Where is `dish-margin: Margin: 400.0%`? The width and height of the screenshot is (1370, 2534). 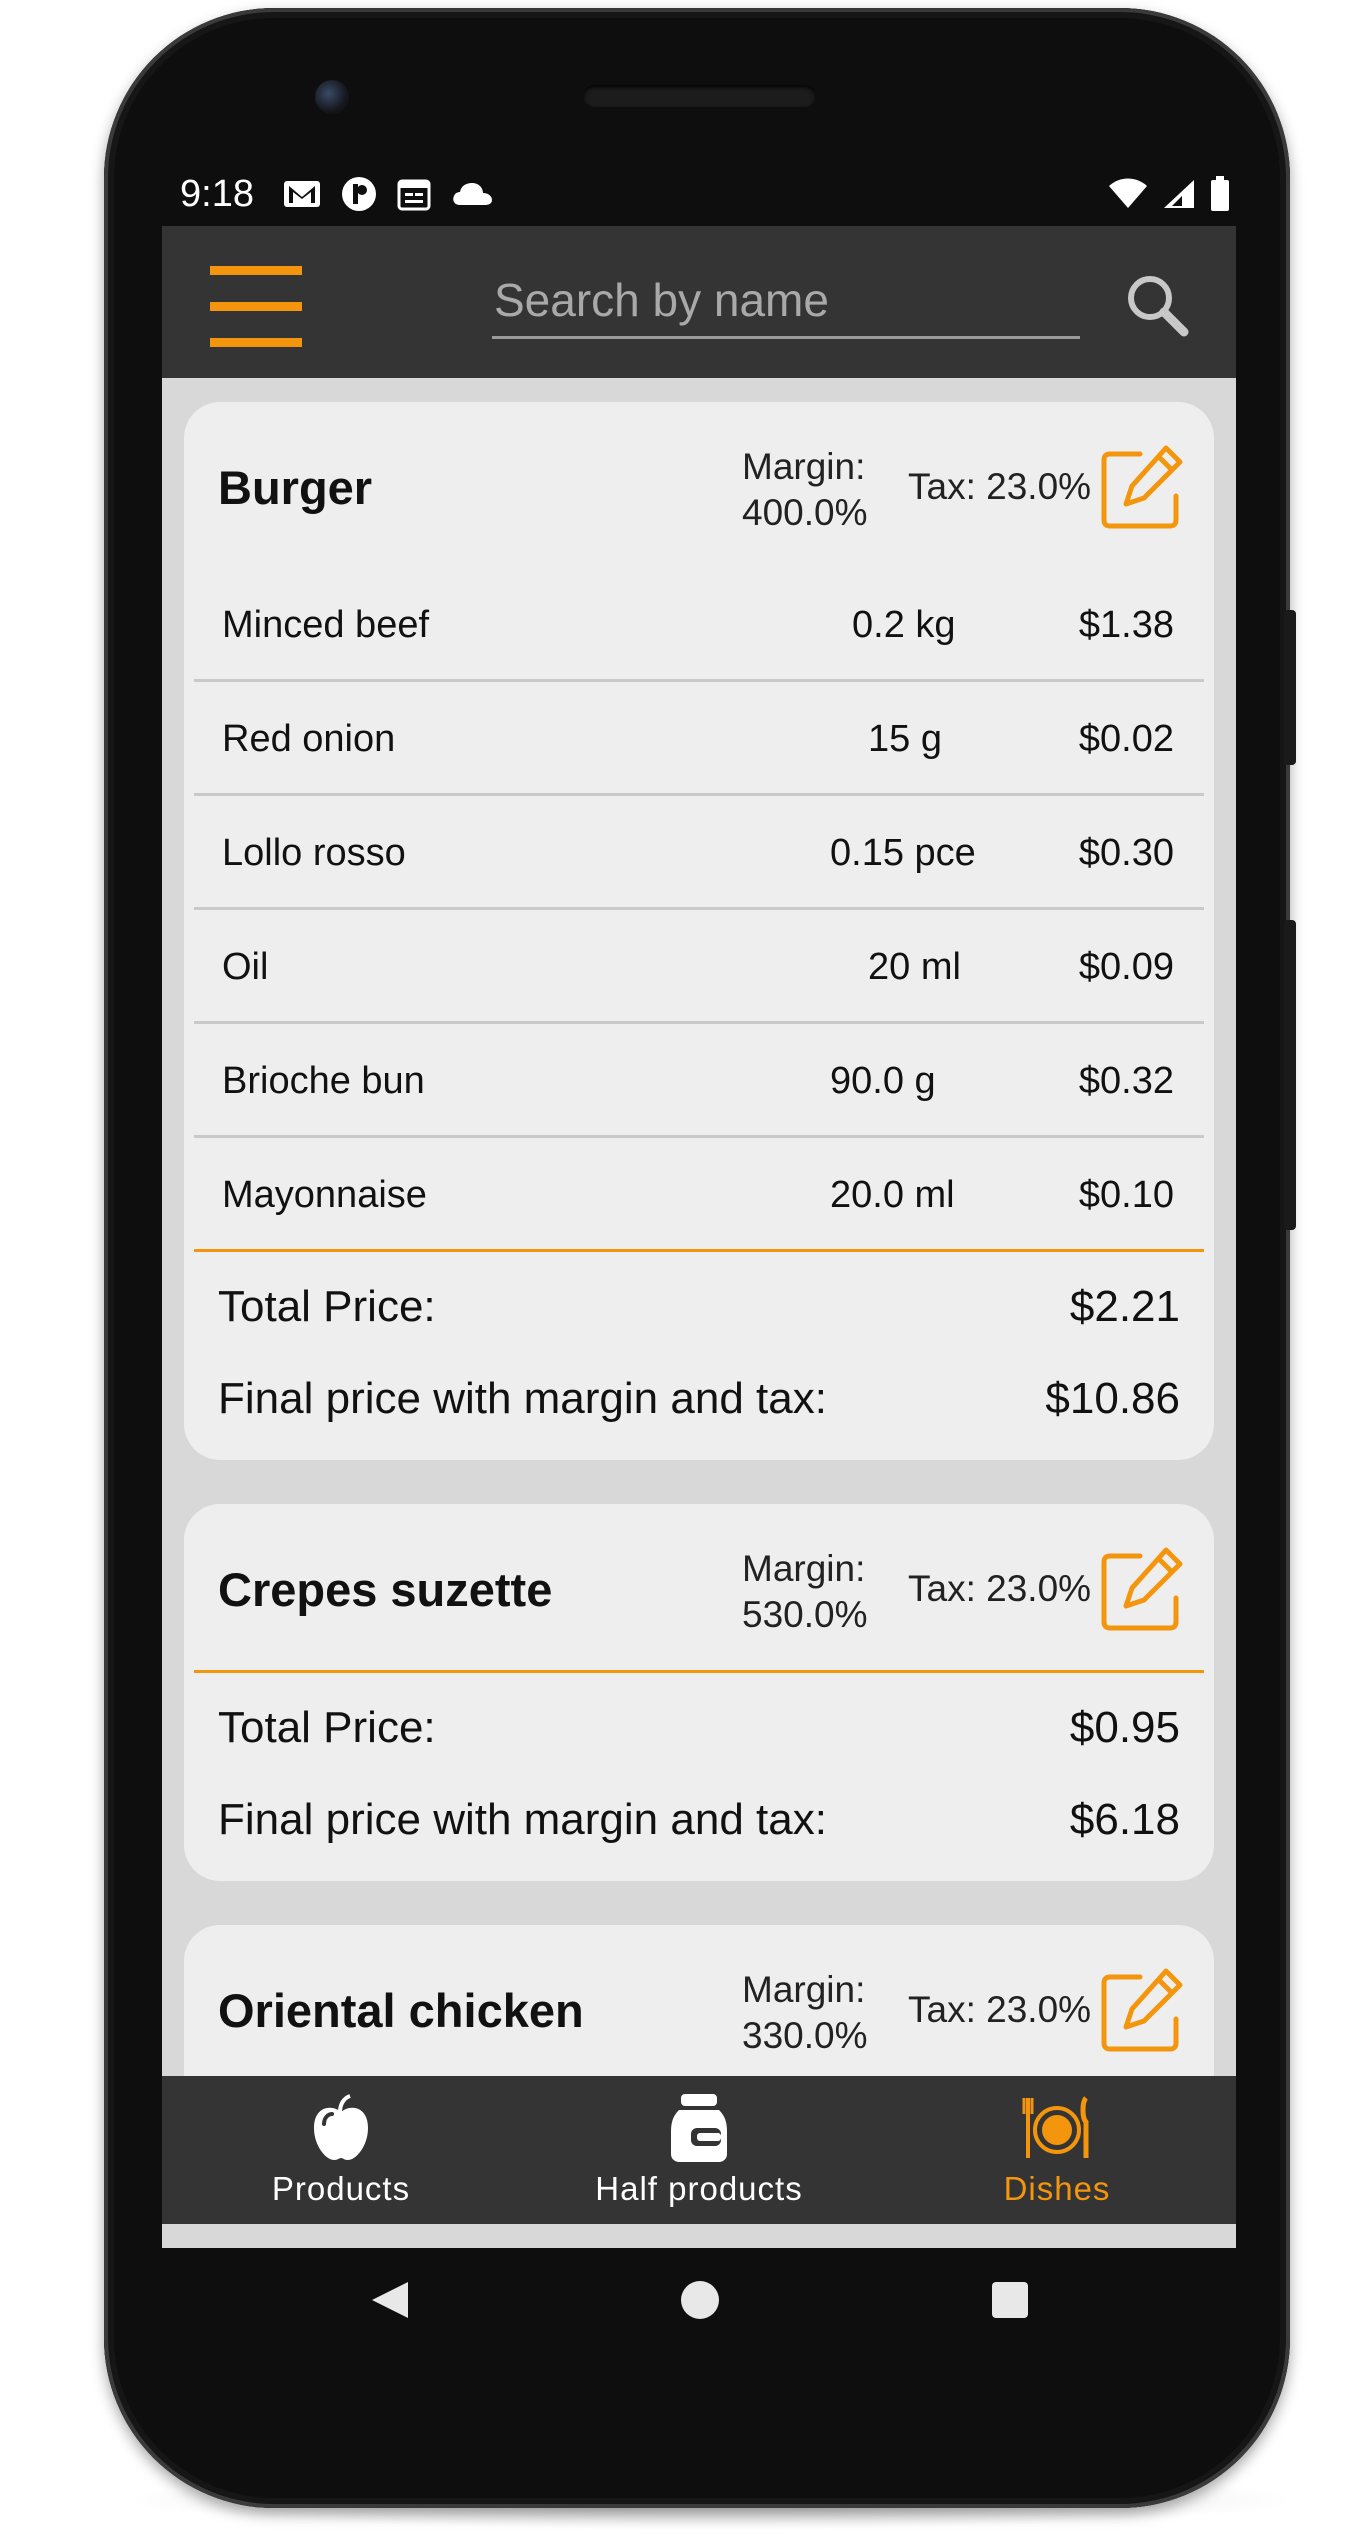
dish-margin: Margin: 400.0% is located at coordinates (805, 490).